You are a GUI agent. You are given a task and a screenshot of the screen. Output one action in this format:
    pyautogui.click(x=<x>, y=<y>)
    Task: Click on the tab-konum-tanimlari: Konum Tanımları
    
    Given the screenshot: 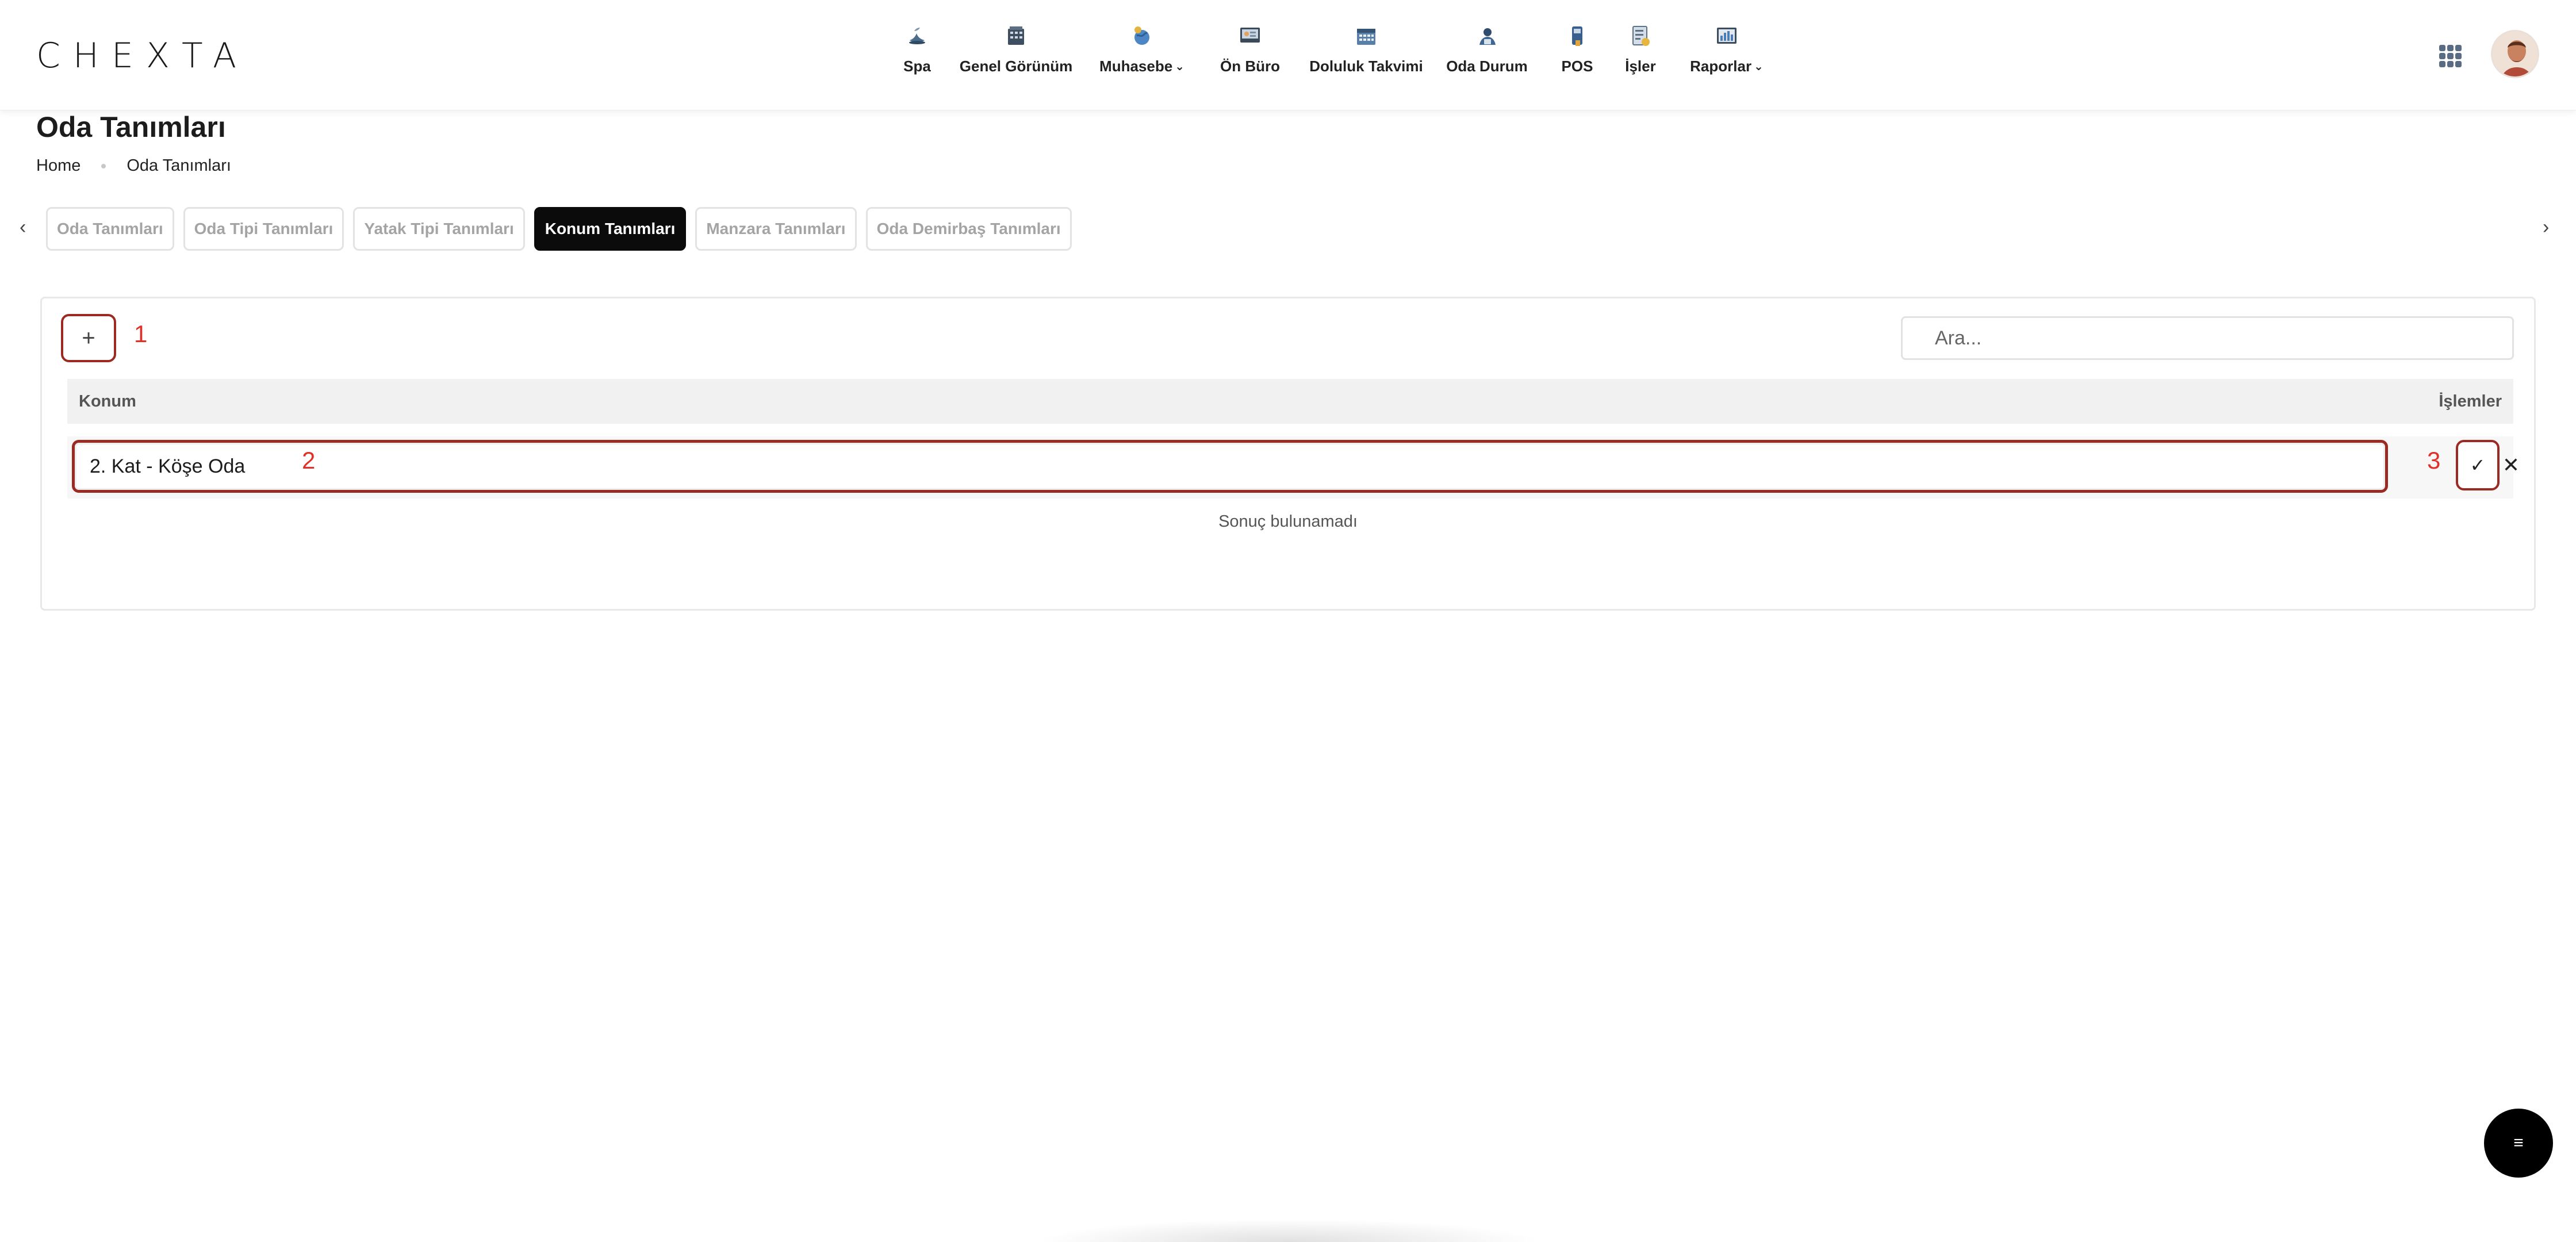 What is the action you would take?
    pyautogui.click(x=610, y=229)
    